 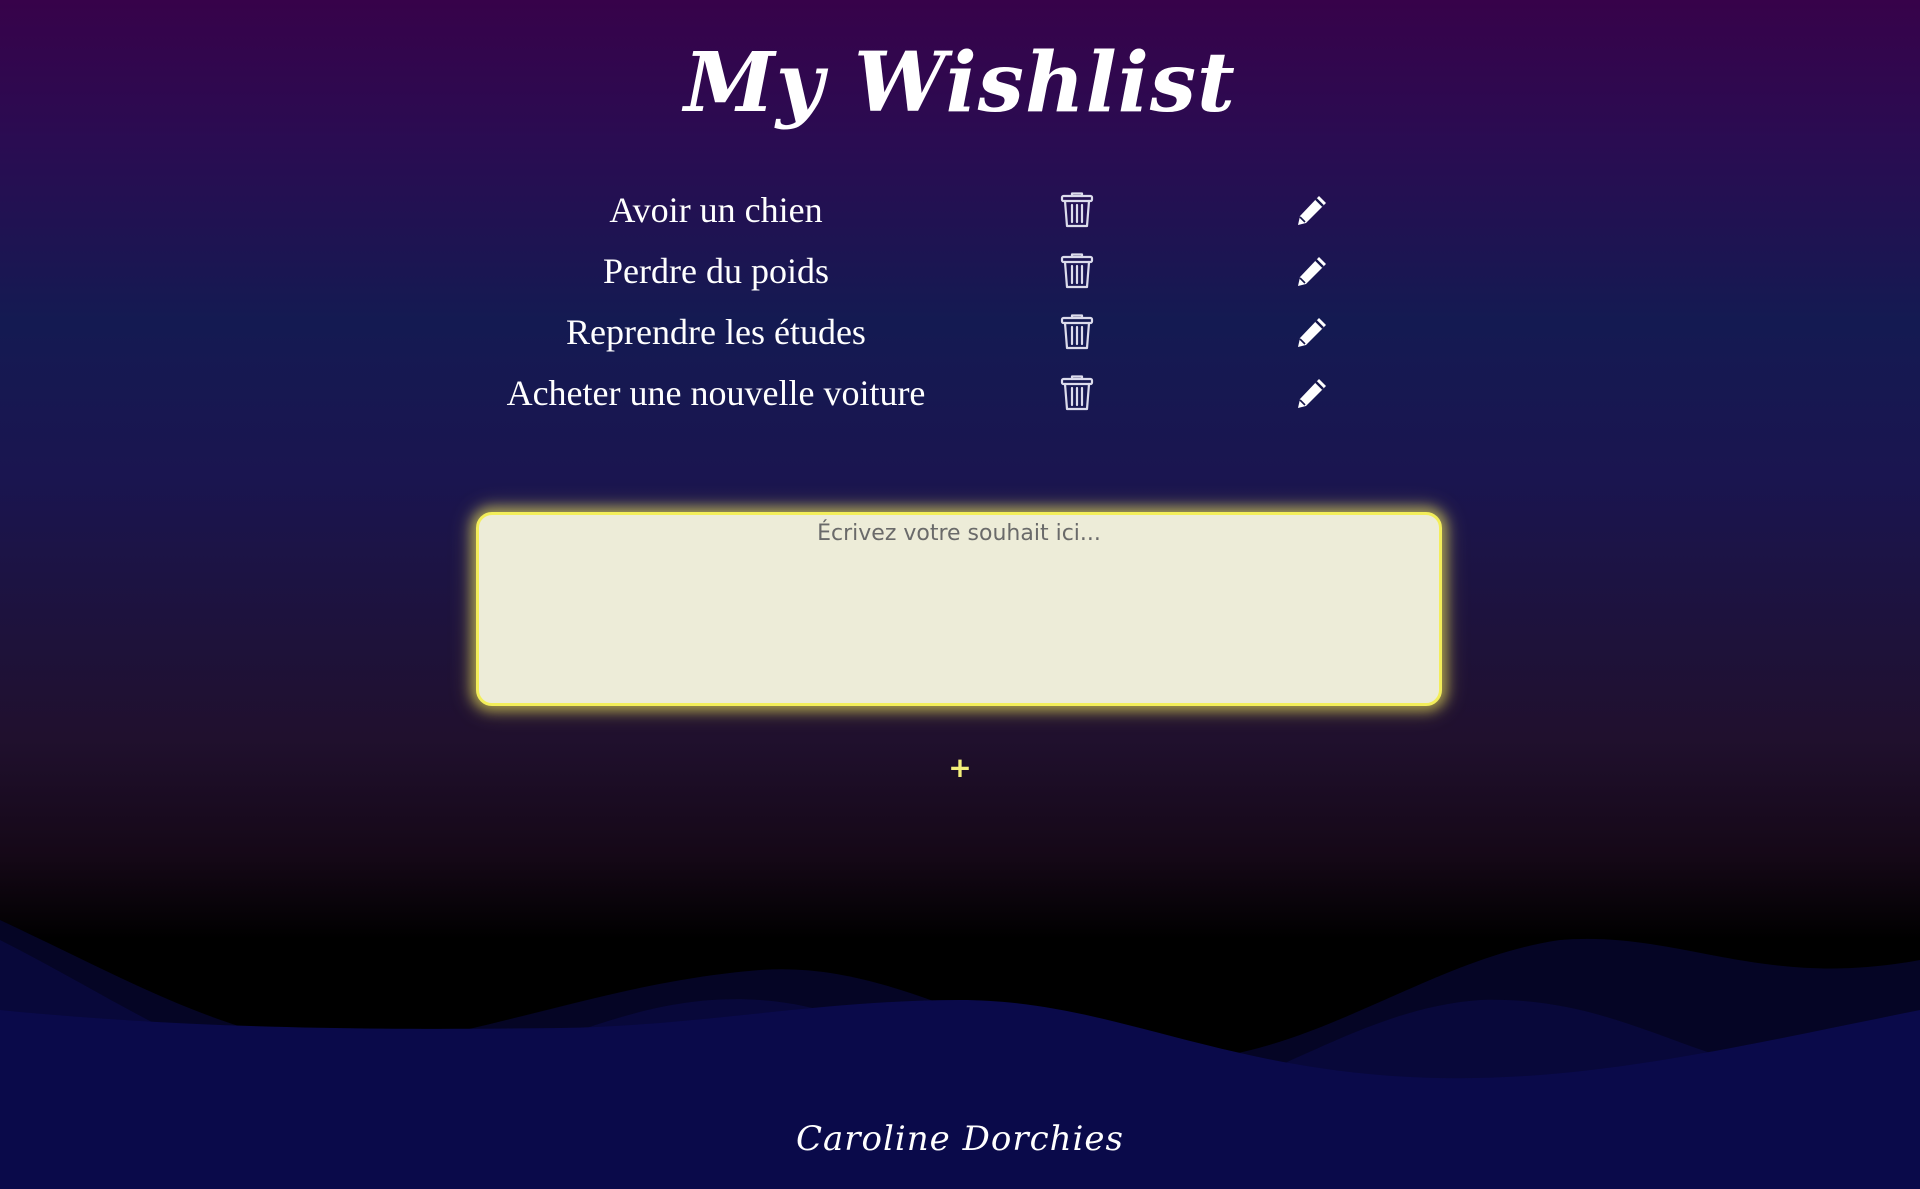 What do you see at coordinates (960, 83) in the screenshot?
I see `page-title: My Wishlist` at bounding box center [960, 83].